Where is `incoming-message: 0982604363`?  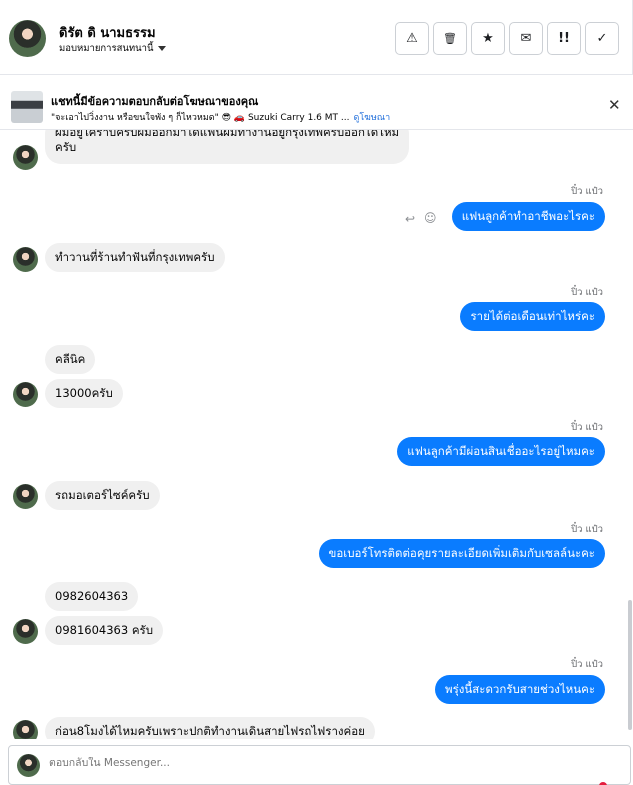
incoming-message: 0982604363 is located at coordinates (92, 596).